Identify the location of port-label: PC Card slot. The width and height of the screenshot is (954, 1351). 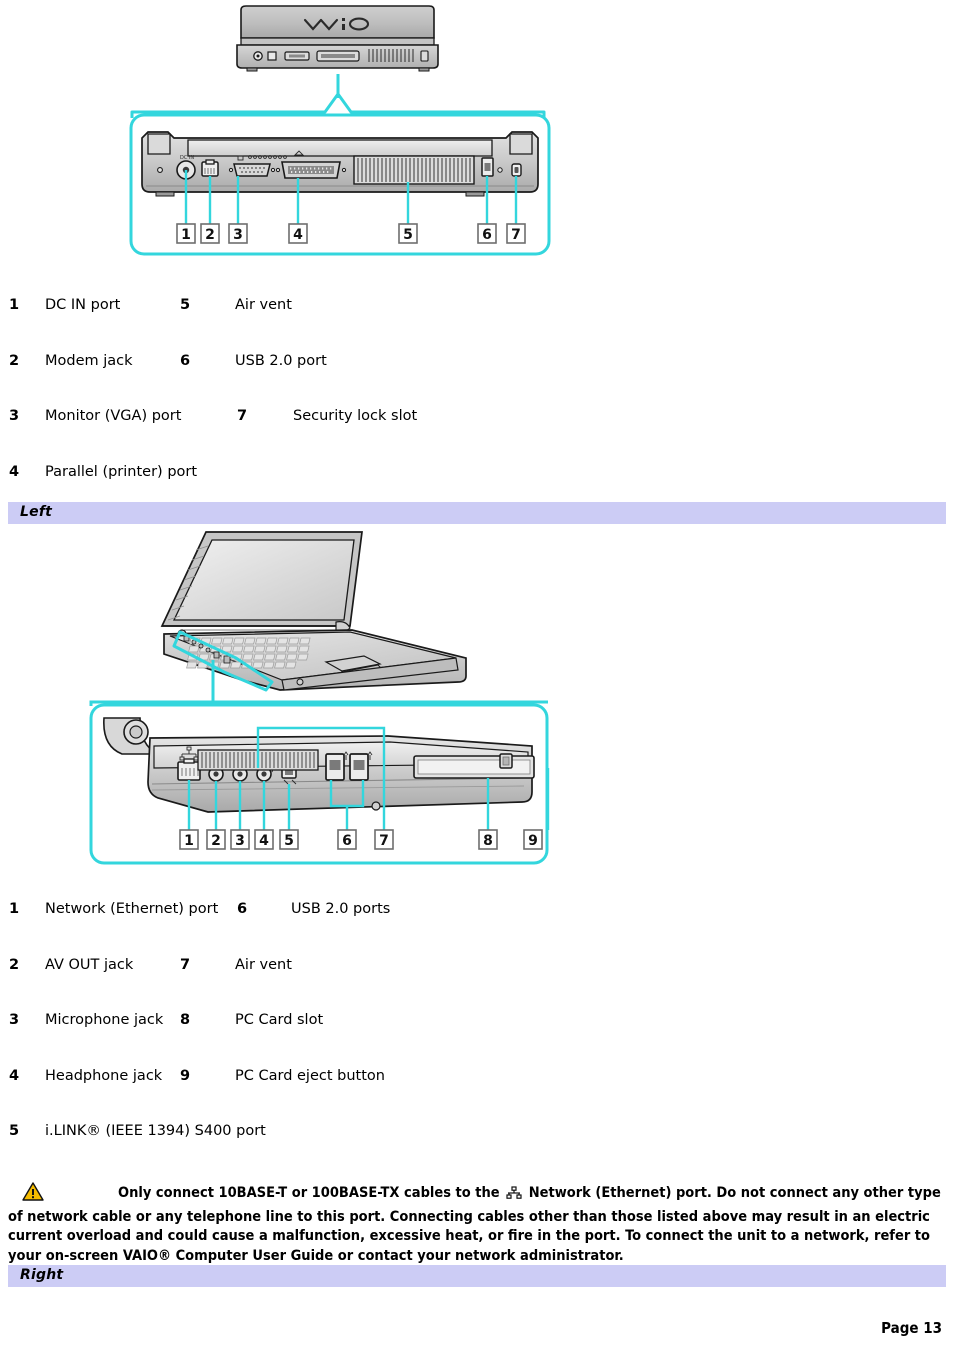
(279, 1020).